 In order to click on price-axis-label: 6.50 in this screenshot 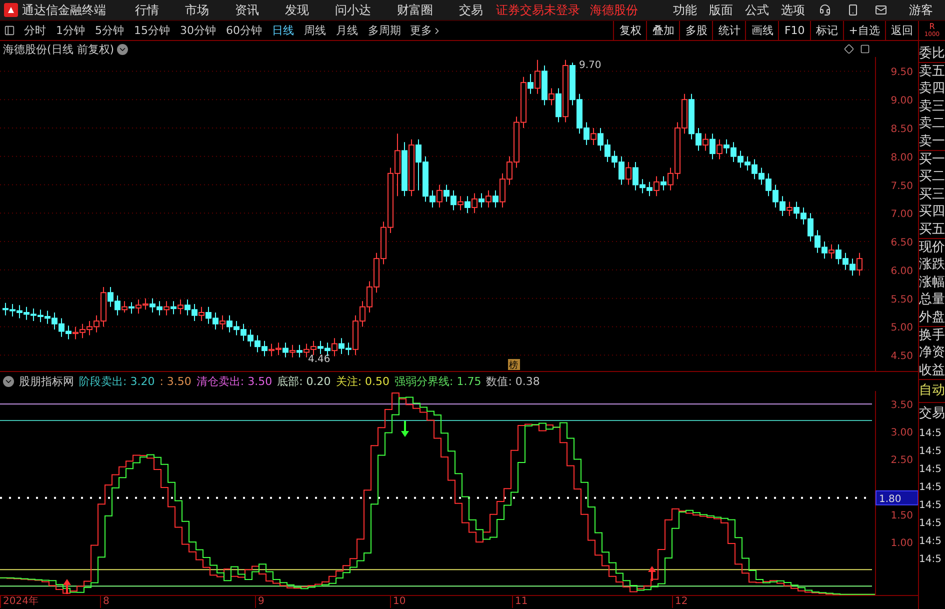, I will do `click(901, 243)`.